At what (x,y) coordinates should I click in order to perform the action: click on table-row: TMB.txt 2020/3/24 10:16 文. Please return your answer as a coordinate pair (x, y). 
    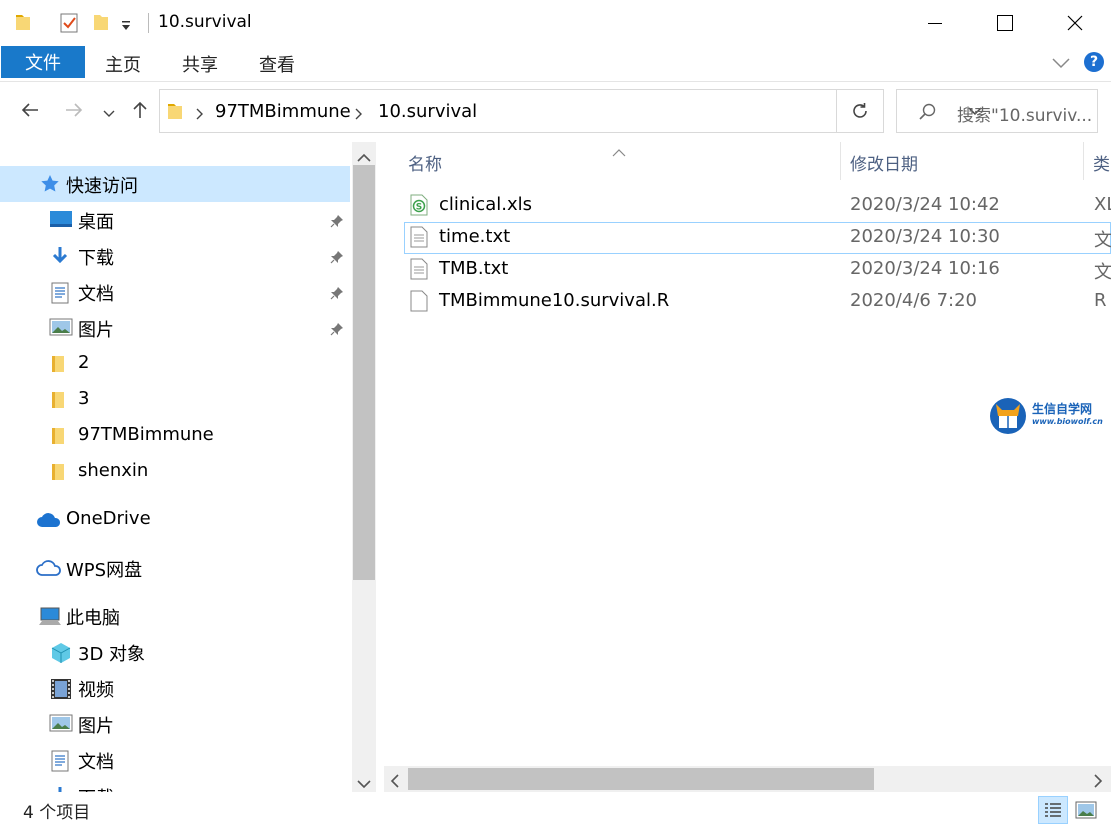
    Looking at the image, I should click on (757, 270).